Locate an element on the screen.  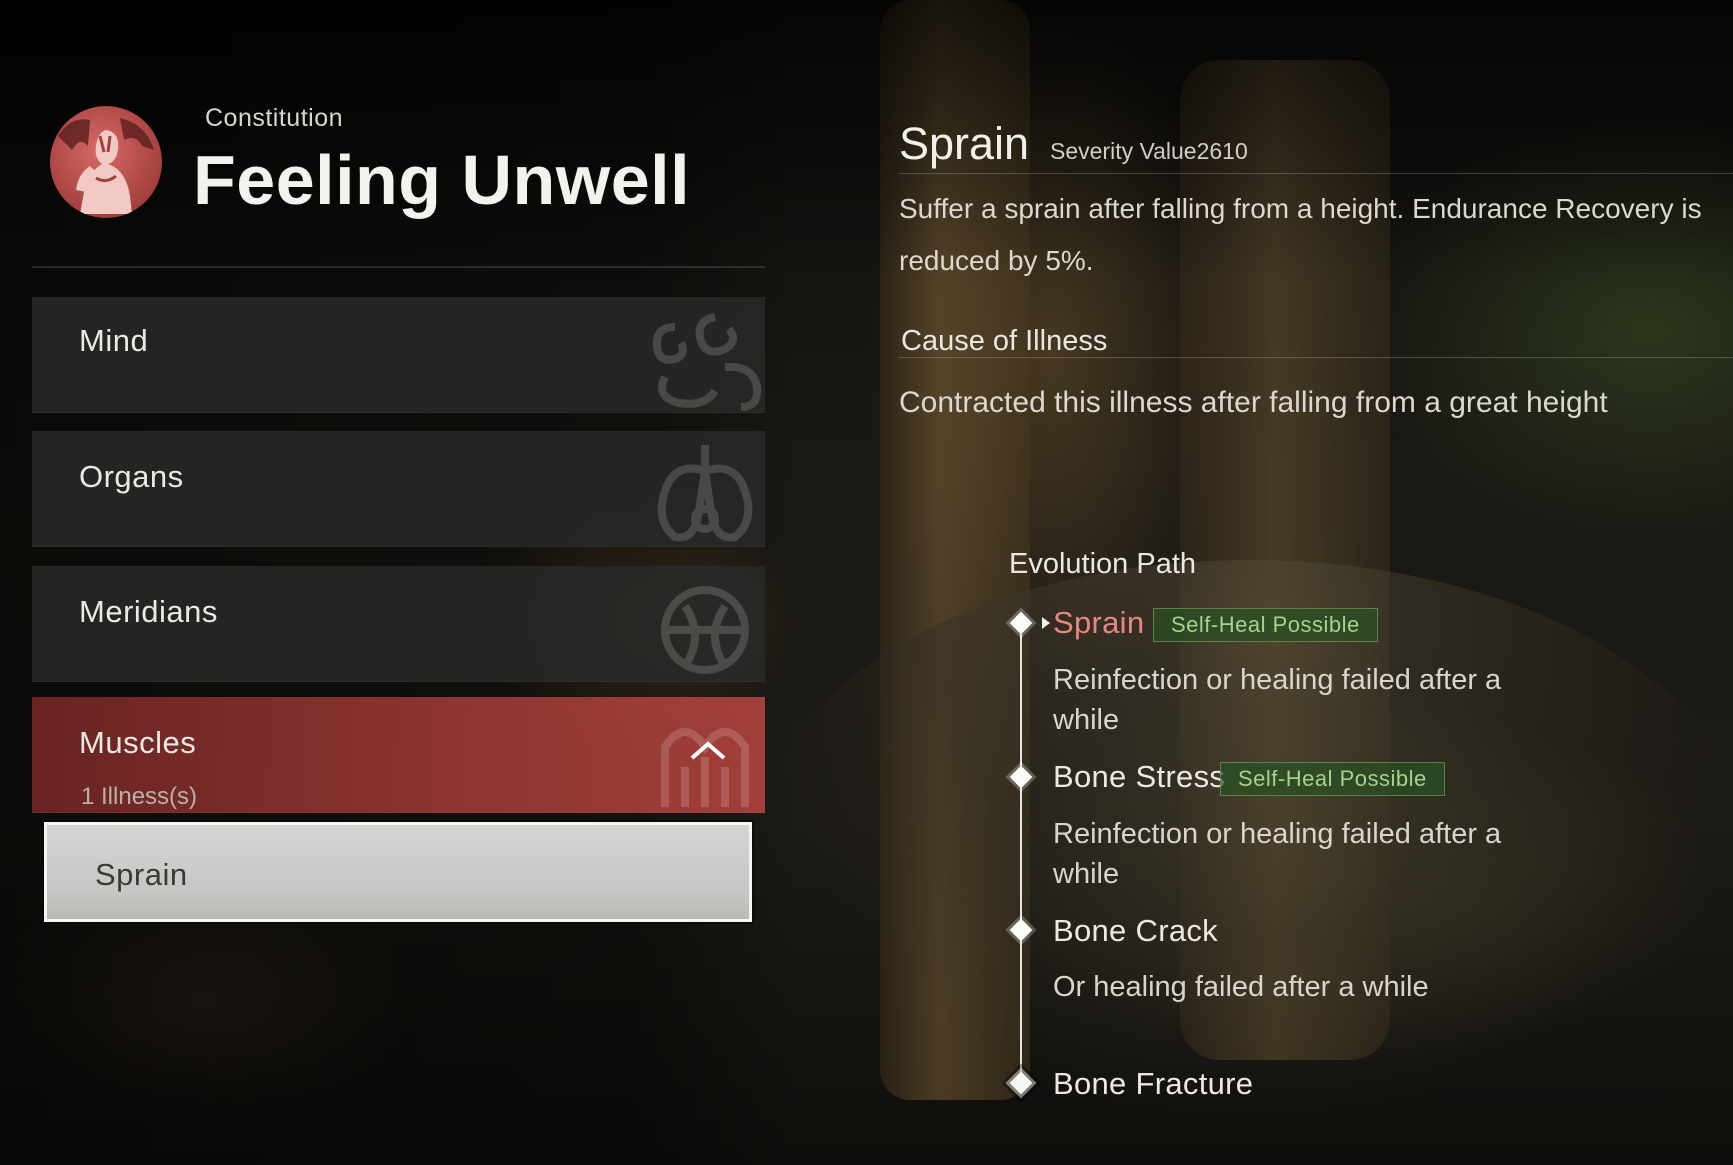
page-title: Feeling Unwell is located at coordinates (442, 180).